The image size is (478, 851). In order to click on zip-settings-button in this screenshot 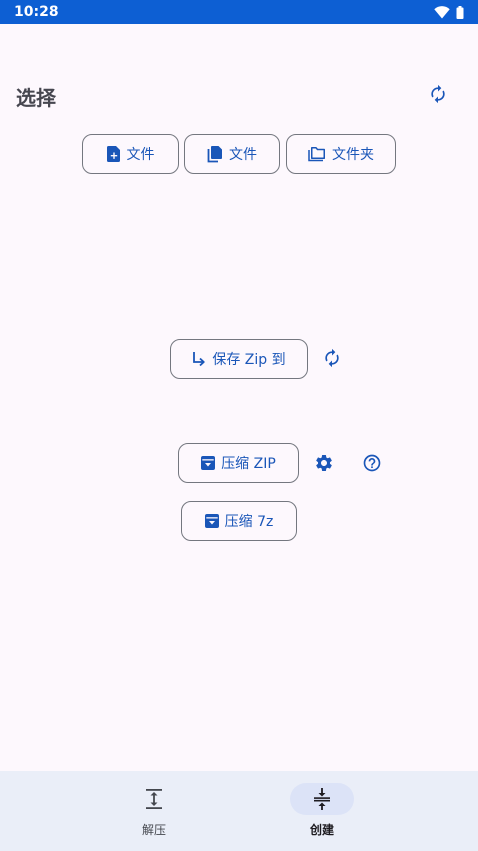, I will do `click(324, 463)`.